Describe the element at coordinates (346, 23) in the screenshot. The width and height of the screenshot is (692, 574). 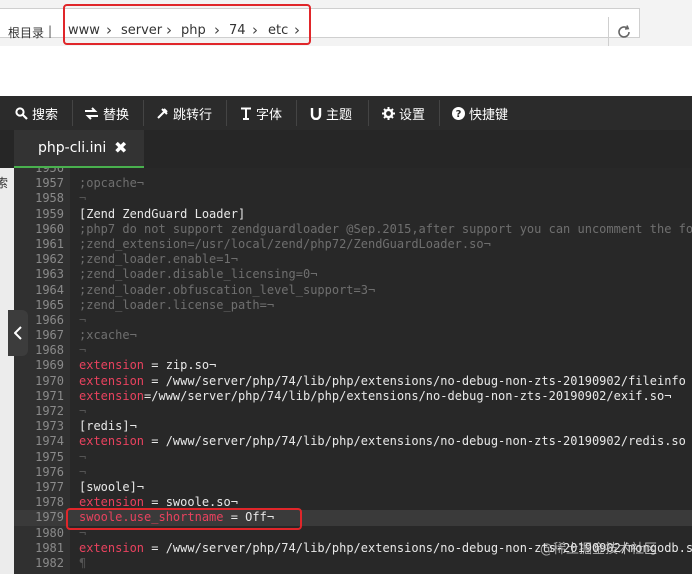
I see `path-bar: 根目录 | www › server › php › 74 › etc ›` at that location.